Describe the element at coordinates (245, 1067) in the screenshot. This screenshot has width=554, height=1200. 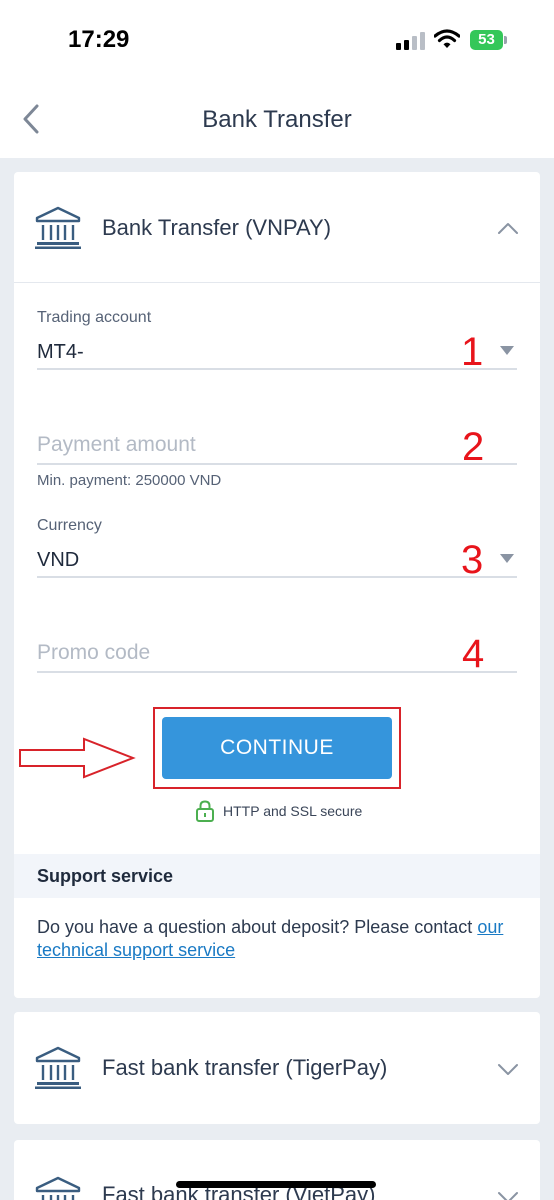
I see `payment-method-title: Fast bank transfer (TigerPay)` at that location.